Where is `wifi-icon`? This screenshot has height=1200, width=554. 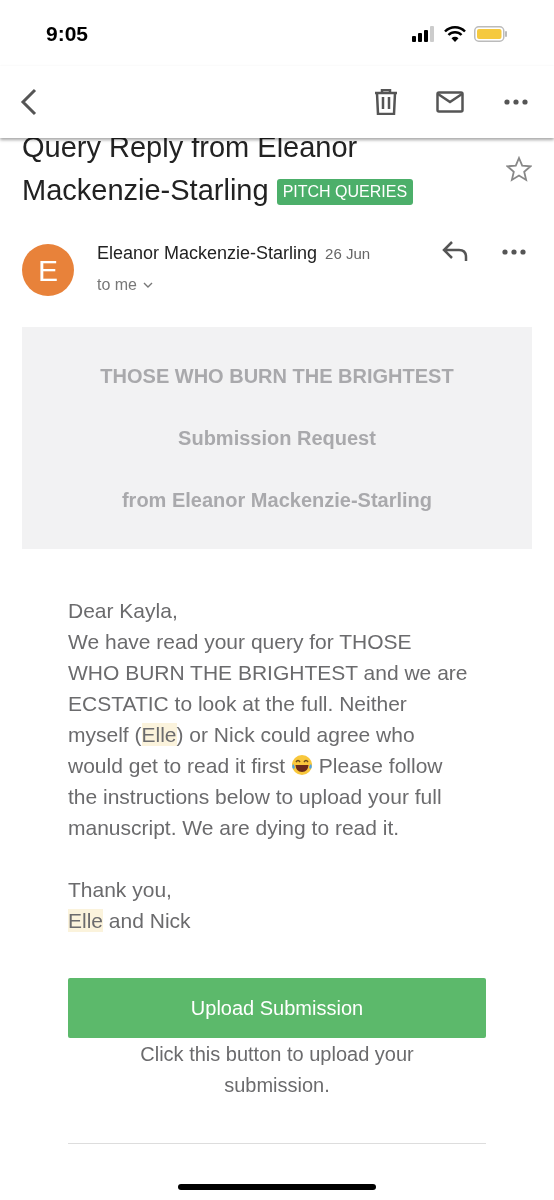 wifi-icon is located at coordinates (455, 34).